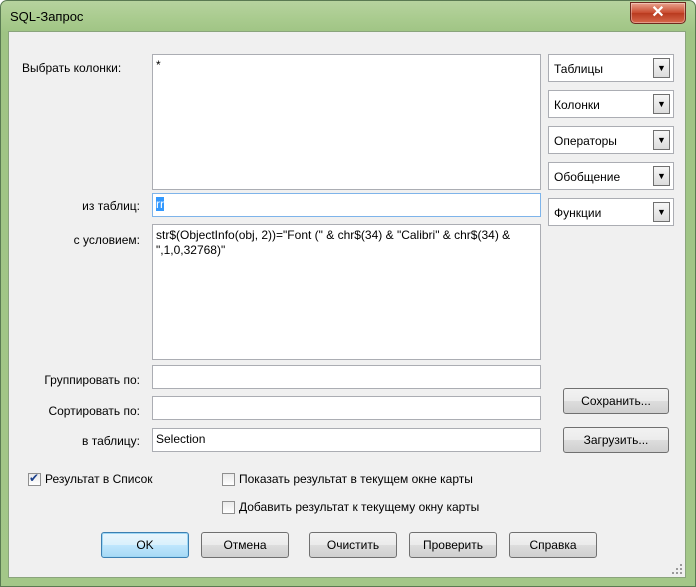  Describe the element at coordinates (228, 479) in the screenshot. I see `show-in-map-checkbox` at that location.